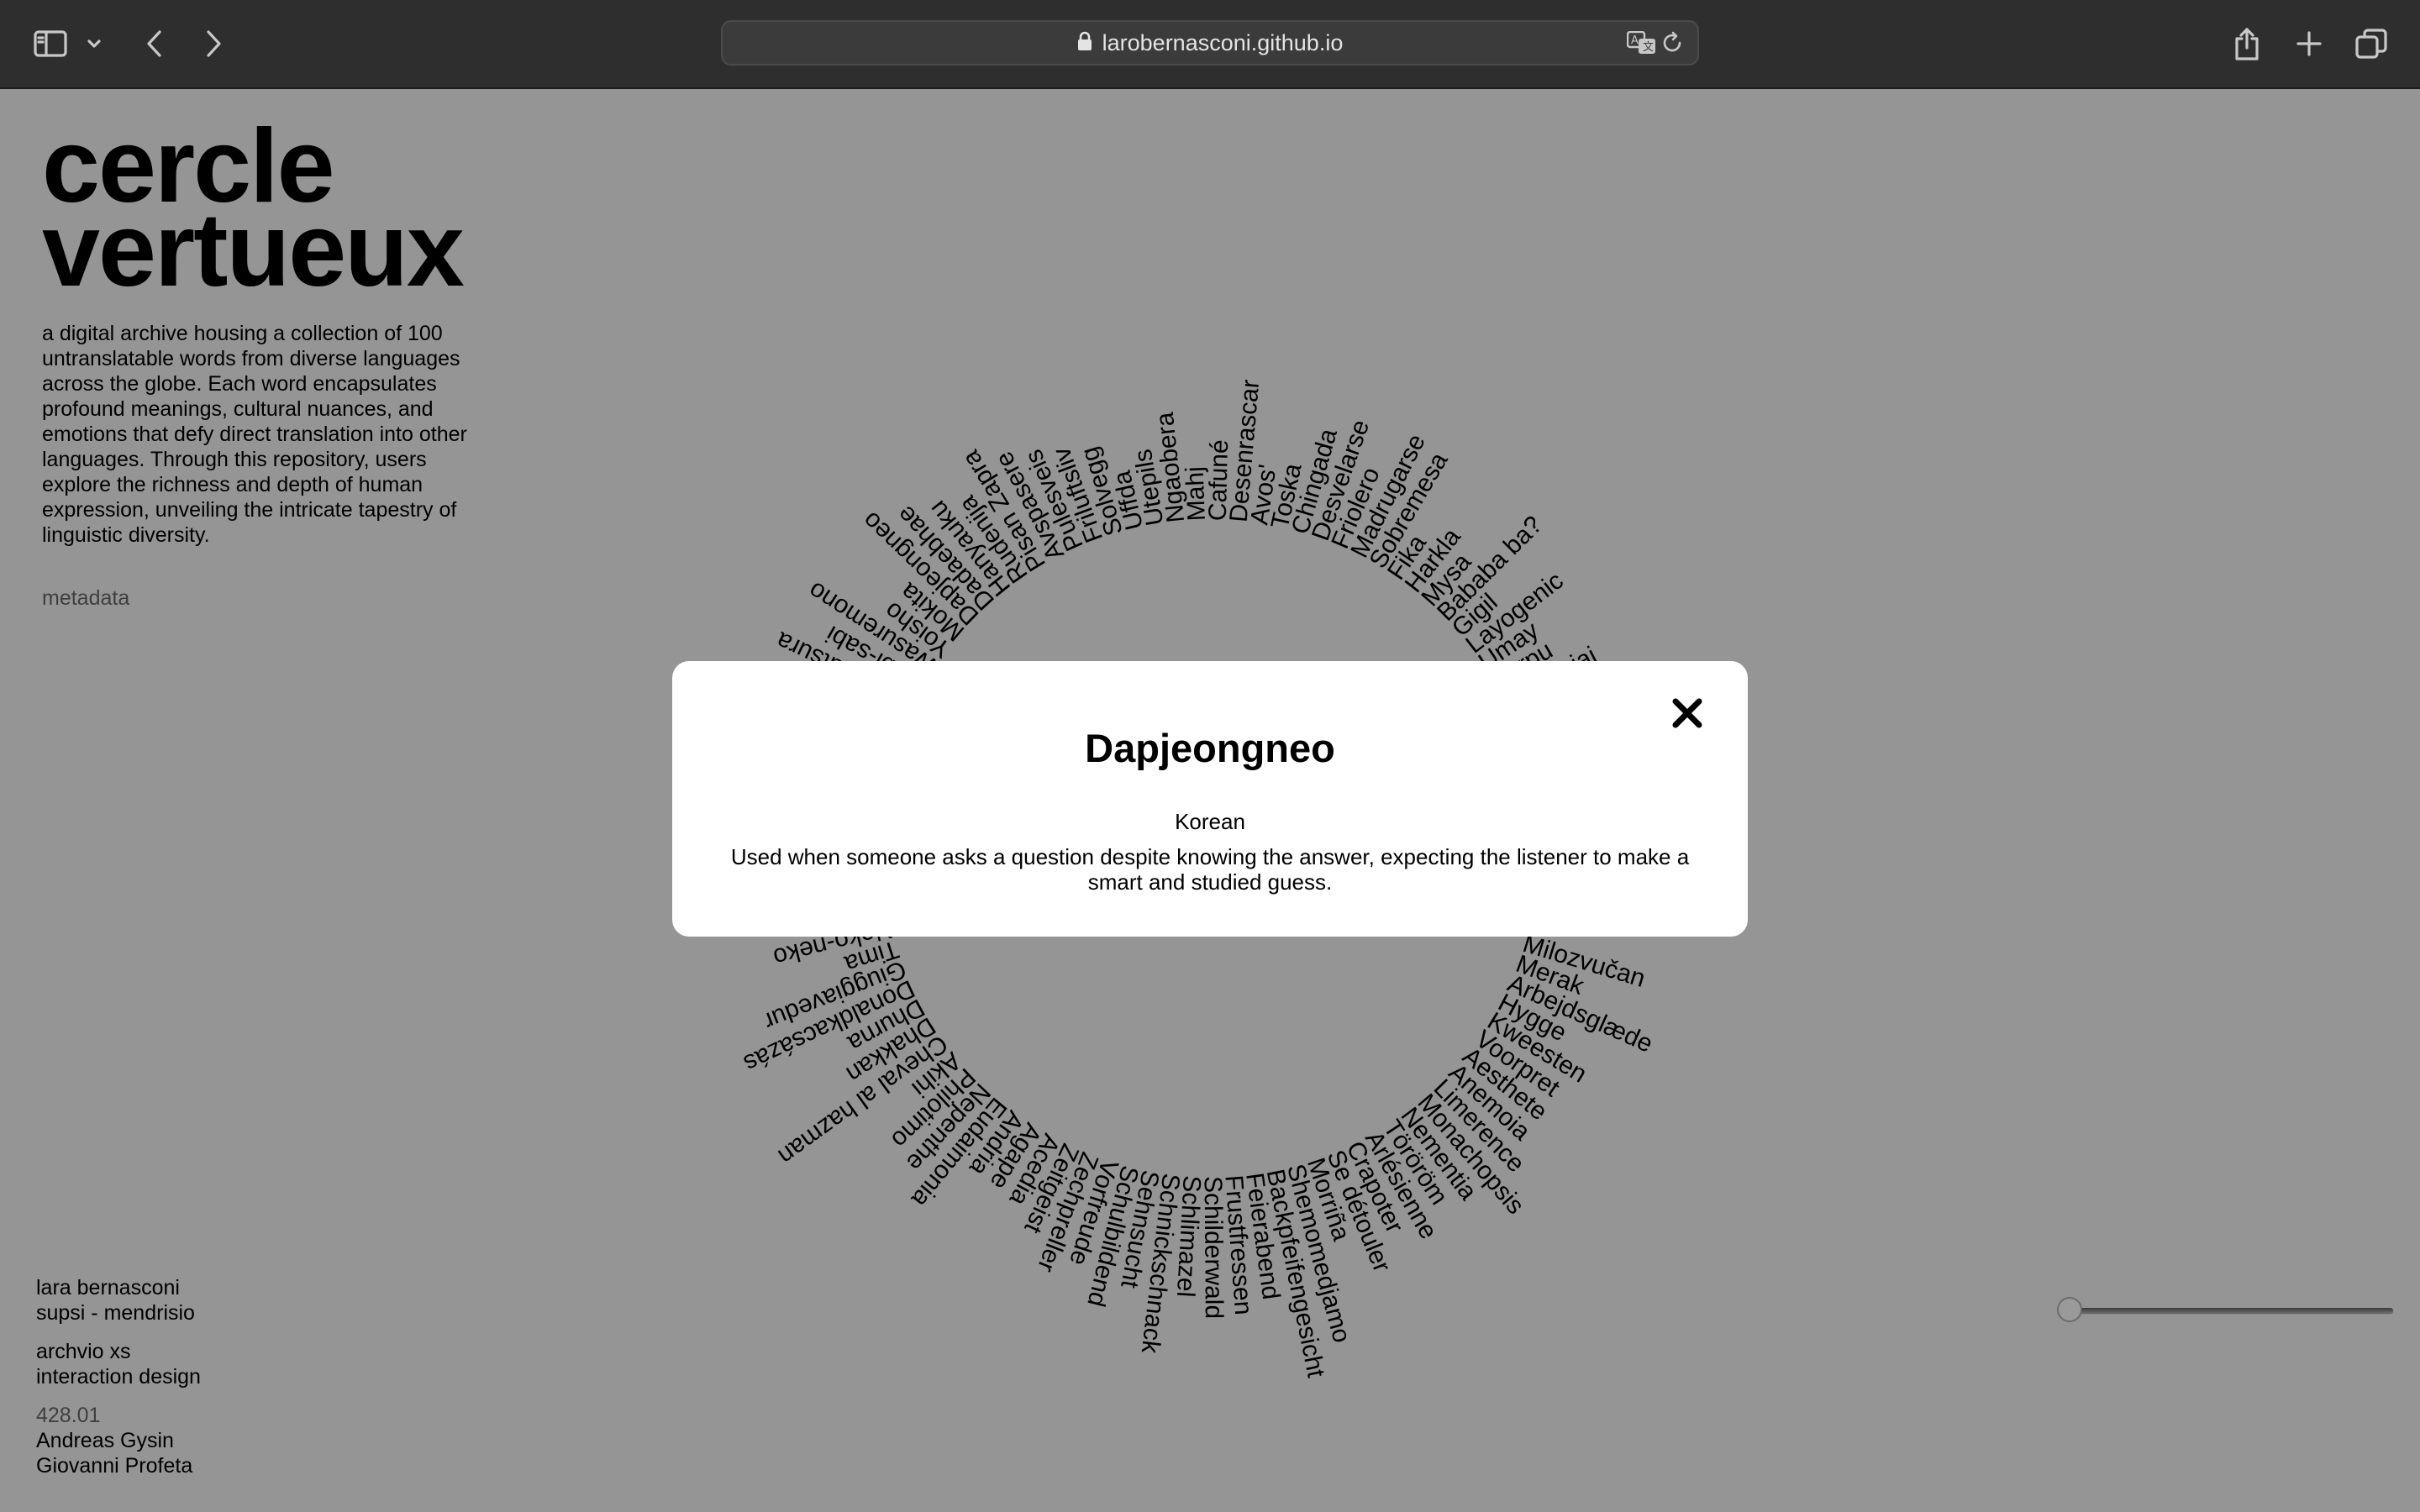 This screenshot has width=2420, height=1512. I want to click on slider-track, so click(2232, 1310).